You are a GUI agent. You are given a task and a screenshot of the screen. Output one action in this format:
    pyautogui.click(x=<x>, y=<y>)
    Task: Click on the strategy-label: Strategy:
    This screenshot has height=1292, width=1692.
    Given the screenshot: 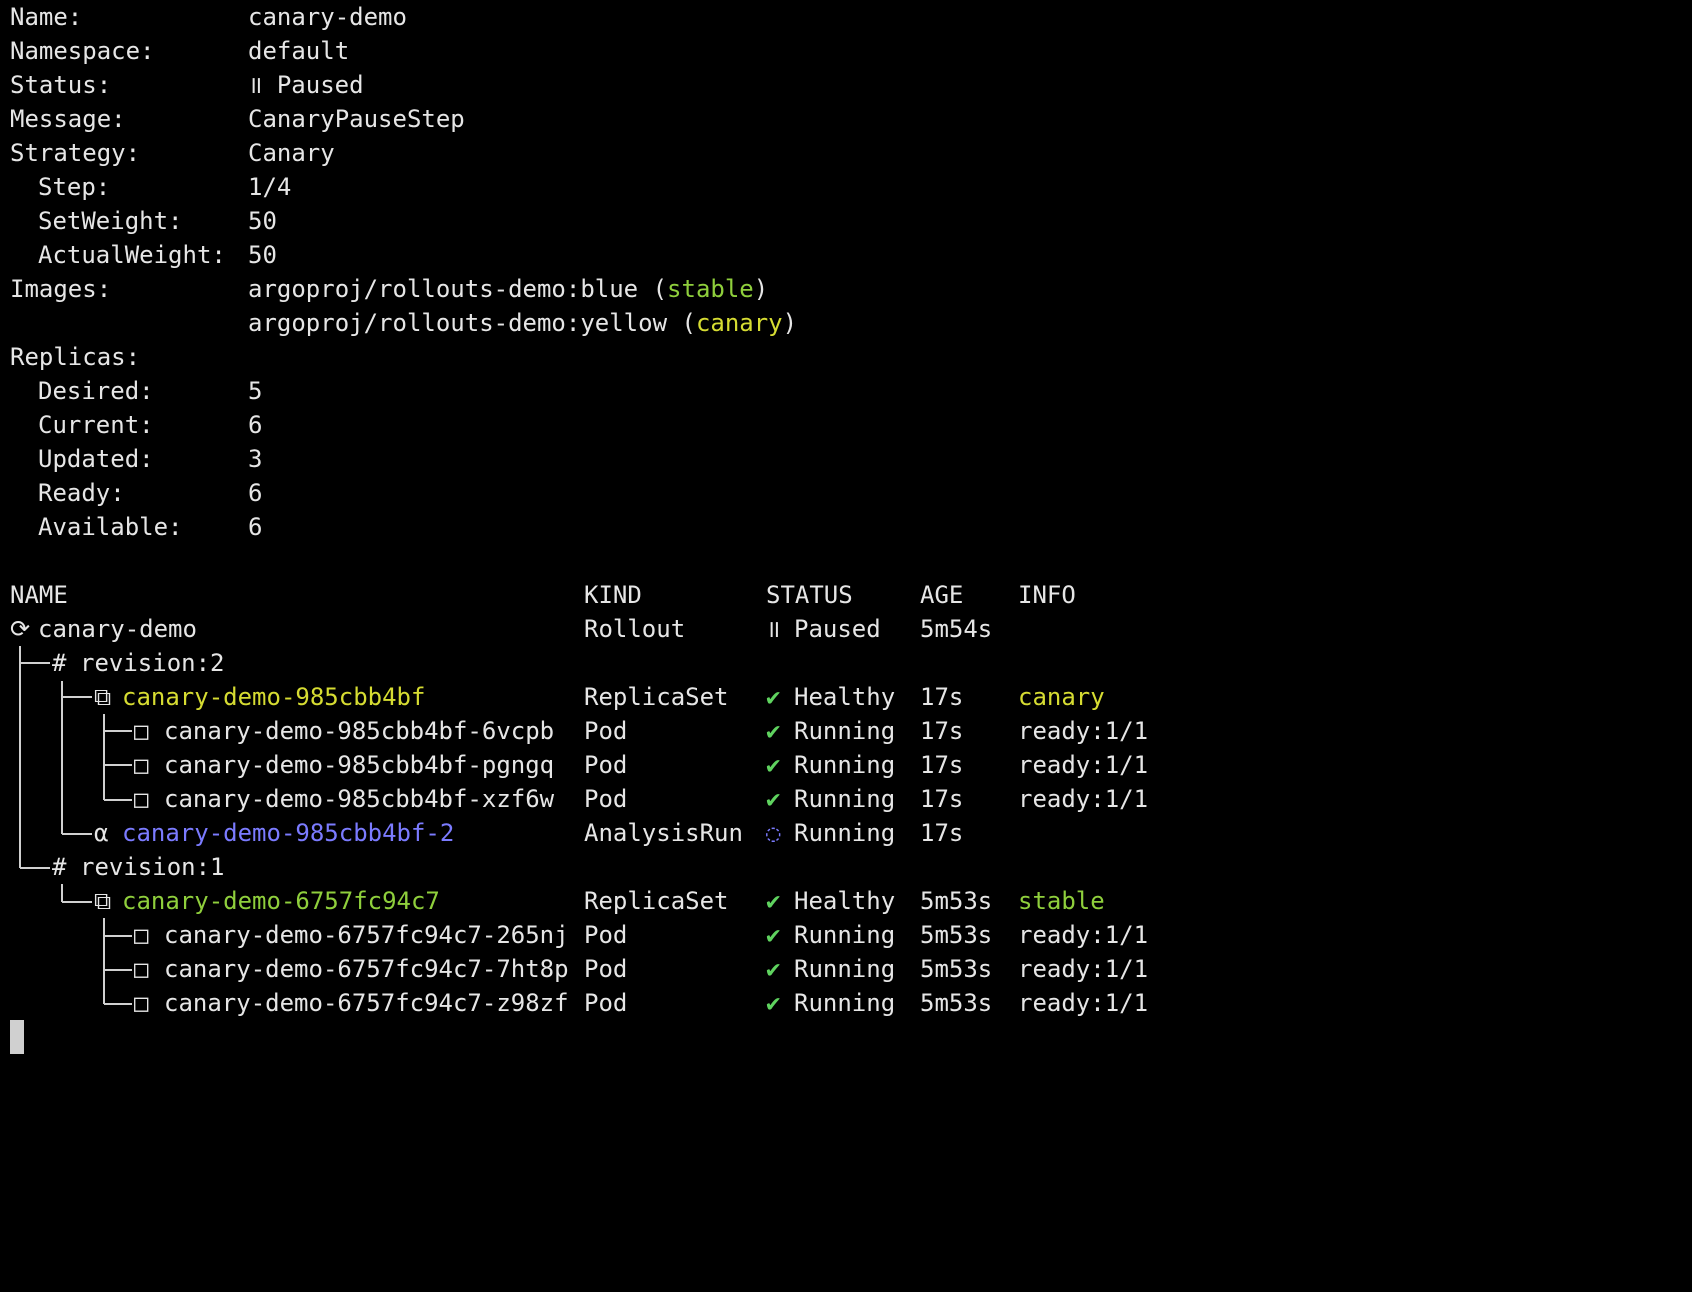 What is the action you would take?
    pyautogui.click(x=75, y=153)
    